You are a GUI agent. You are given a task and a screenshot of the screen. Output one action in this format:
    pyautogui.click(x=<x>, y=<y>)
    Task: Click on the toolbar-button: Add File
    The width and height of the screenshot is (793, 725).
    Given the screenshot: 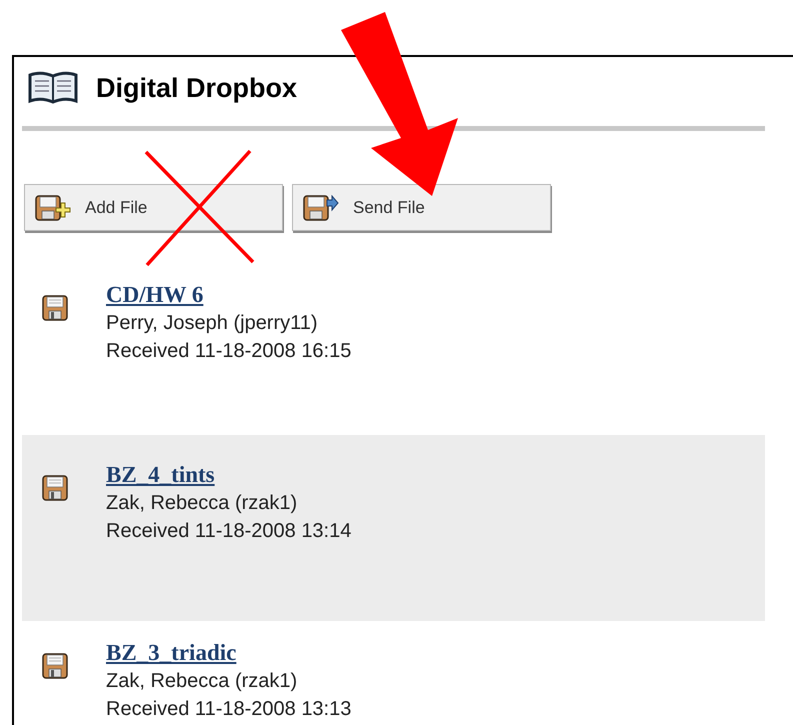 What is the action you would take?
    pyautogui.click(x=153, y=207)
    